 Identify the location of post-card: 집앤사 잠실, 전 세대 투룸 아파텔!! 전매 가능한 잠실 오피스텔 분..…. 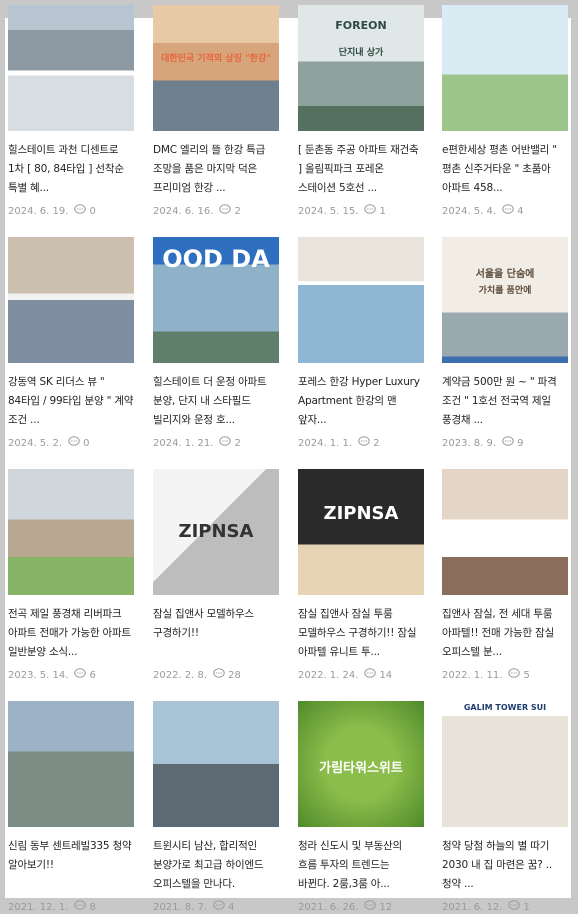
(505, 575).